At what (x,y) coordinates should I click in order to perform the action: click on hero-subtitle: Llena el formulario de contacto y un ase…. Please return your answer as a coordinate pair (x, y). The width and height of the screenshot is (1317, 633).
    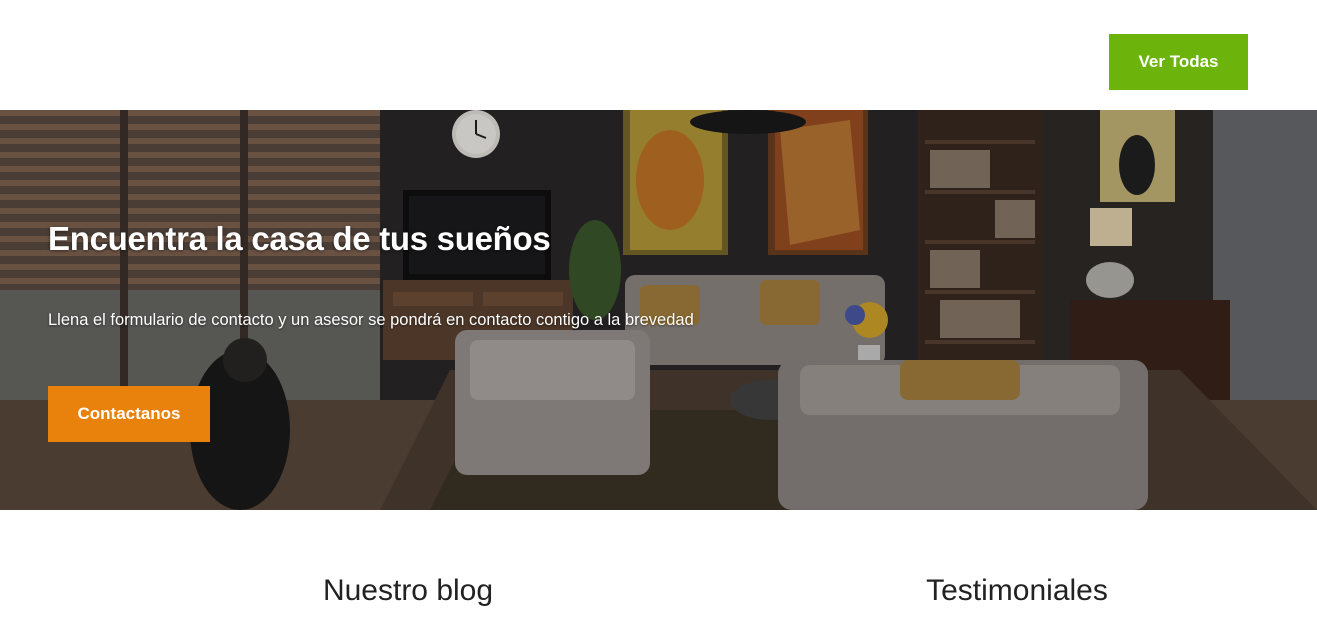
    Looking at the image, I should click on (371, 320).